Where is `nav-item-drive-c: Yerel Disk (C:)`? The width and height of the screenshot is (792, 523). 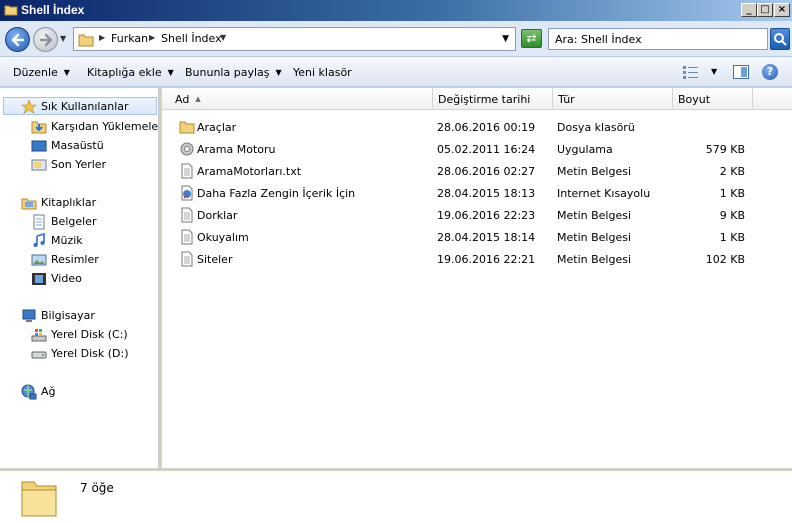
nav-item-drive-c: Yerel Disk (C:) is located at coordinates (94, 335).